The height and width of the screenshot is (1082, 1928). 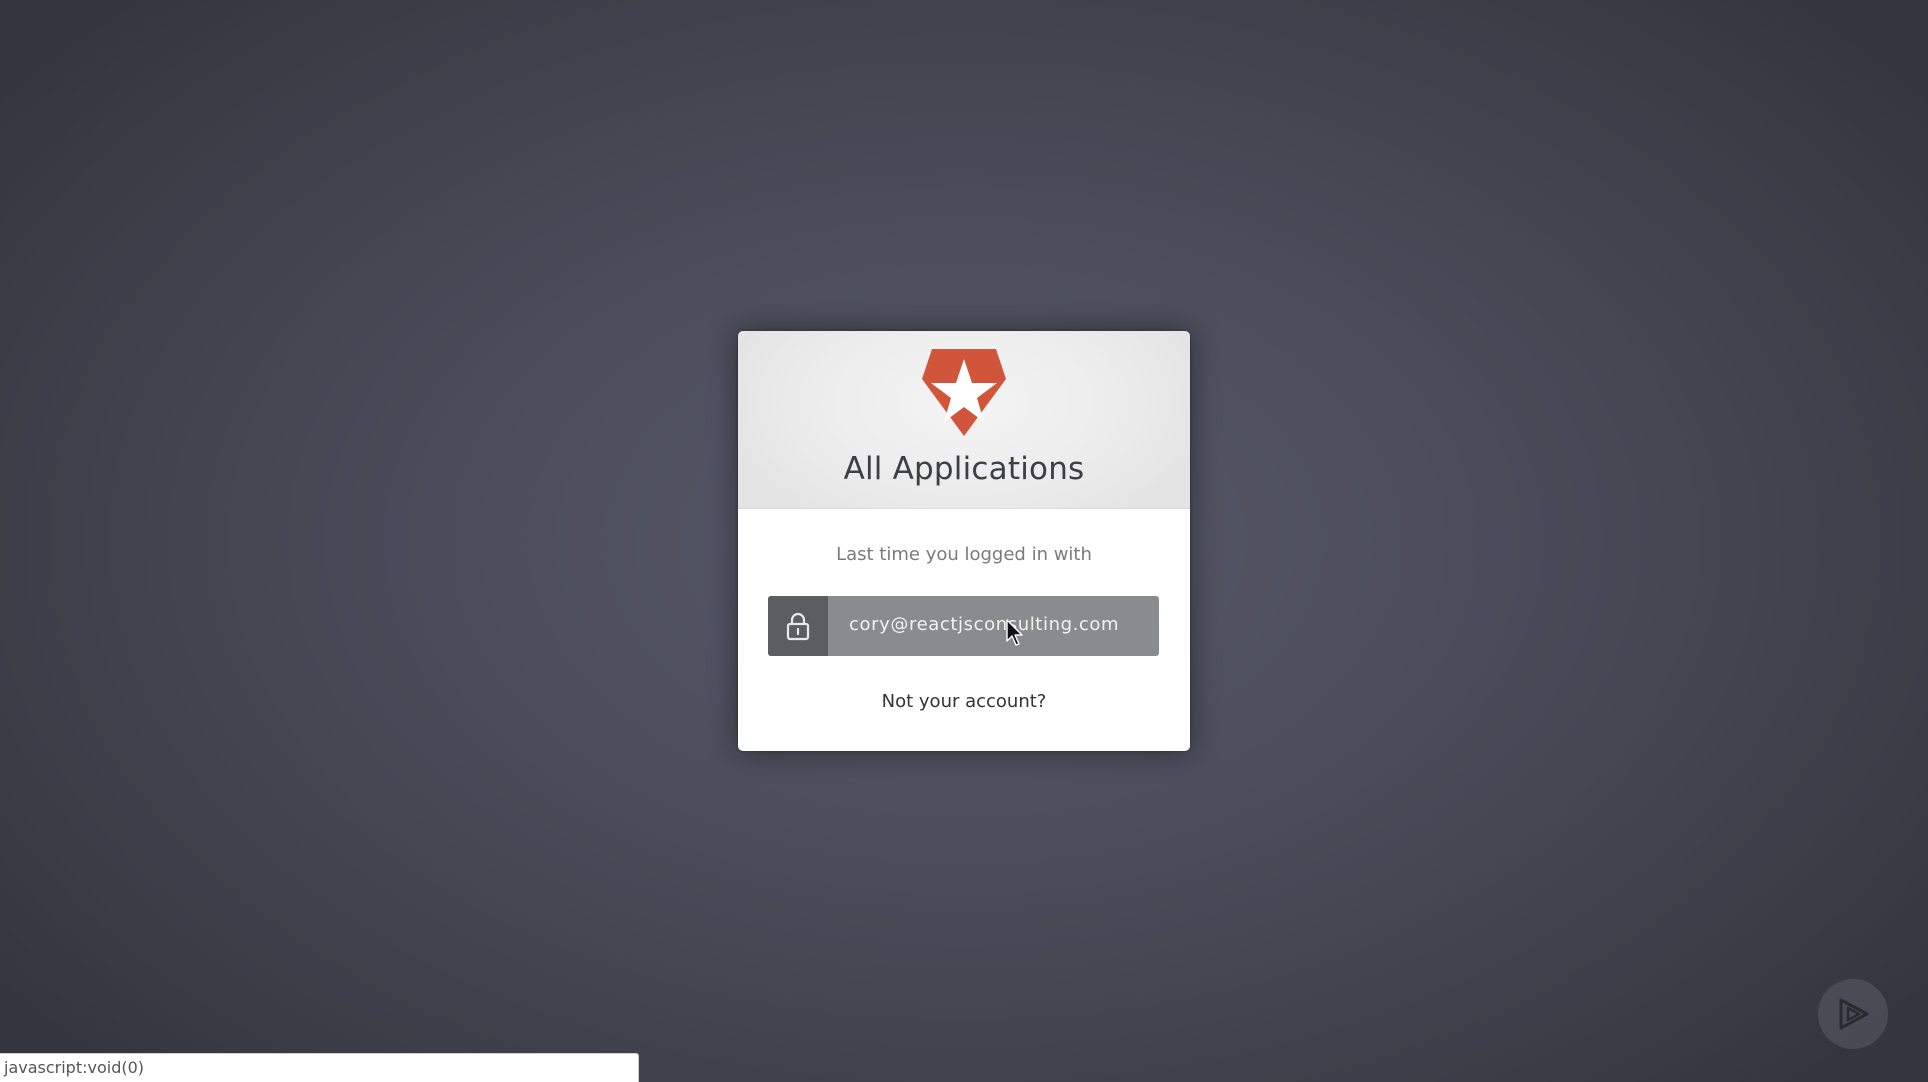 I want to click on account-icon-box, so click(x=798, y=626).